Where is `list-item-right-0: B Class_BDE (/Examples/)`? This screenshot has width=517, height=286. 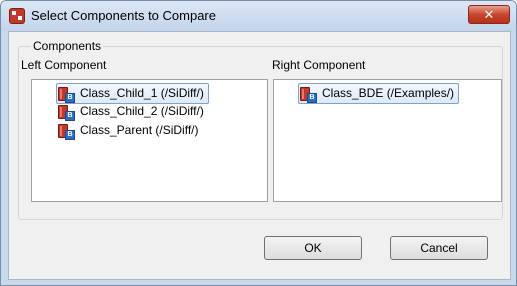 list-item-right-0: B Class_BDE (/Examples/) is located at coordinates (379, 93).